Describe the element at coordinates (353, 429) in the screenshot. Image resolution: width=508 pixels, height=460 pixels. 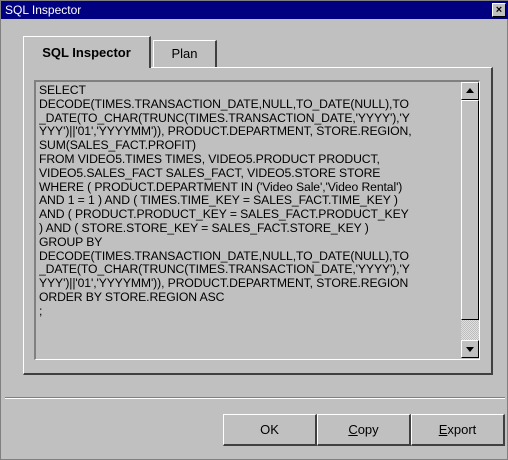
I see `copy-button-mnemonic: C` at that location.